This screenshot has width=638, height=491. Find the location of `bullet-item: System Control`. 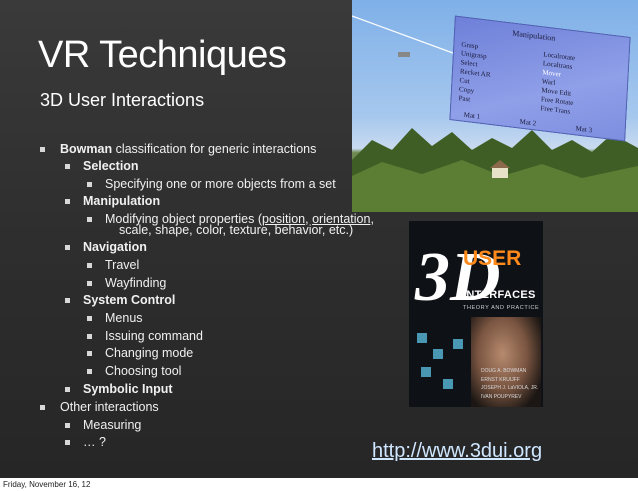

bullet-item: System Control is located at coordinates (120, 300).